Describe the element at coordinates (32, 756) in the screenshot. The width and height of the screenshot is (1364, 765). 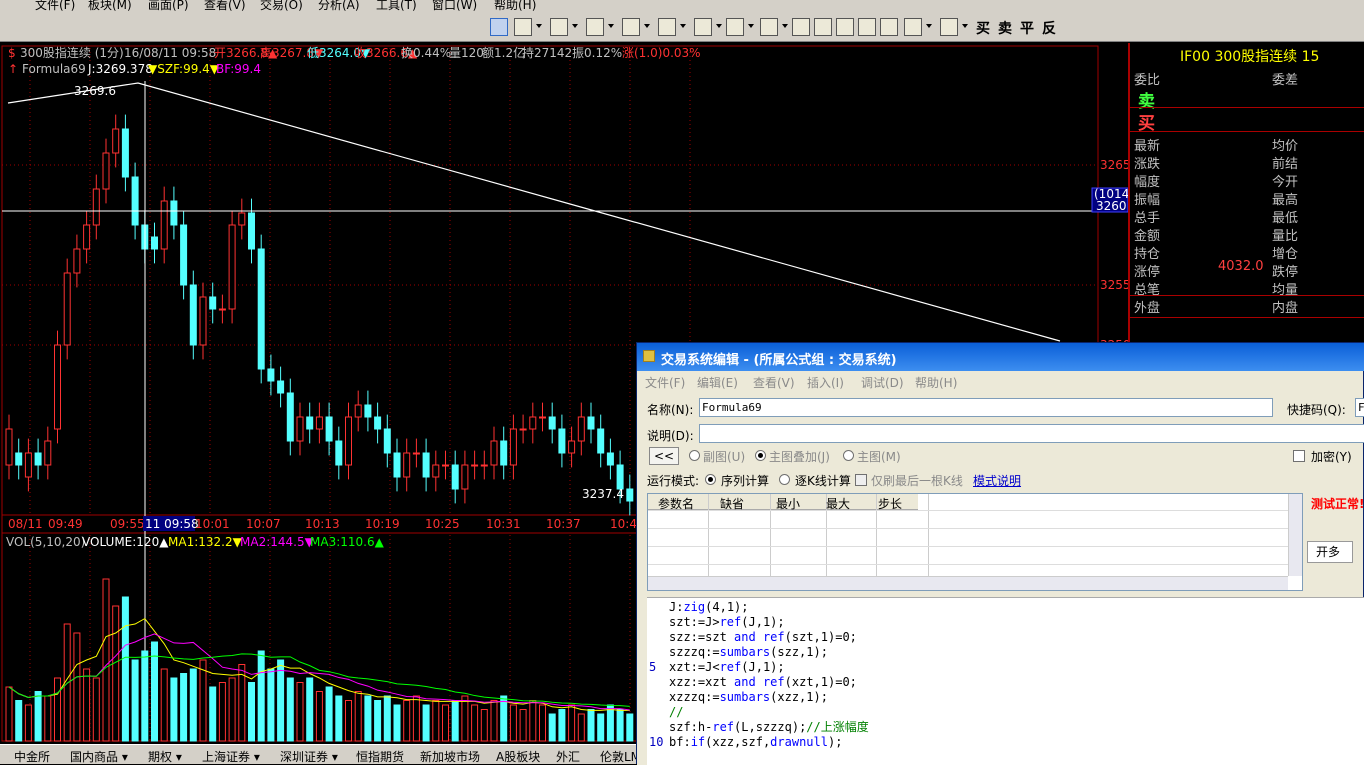
I see `market-tab: 中金所` at that location.